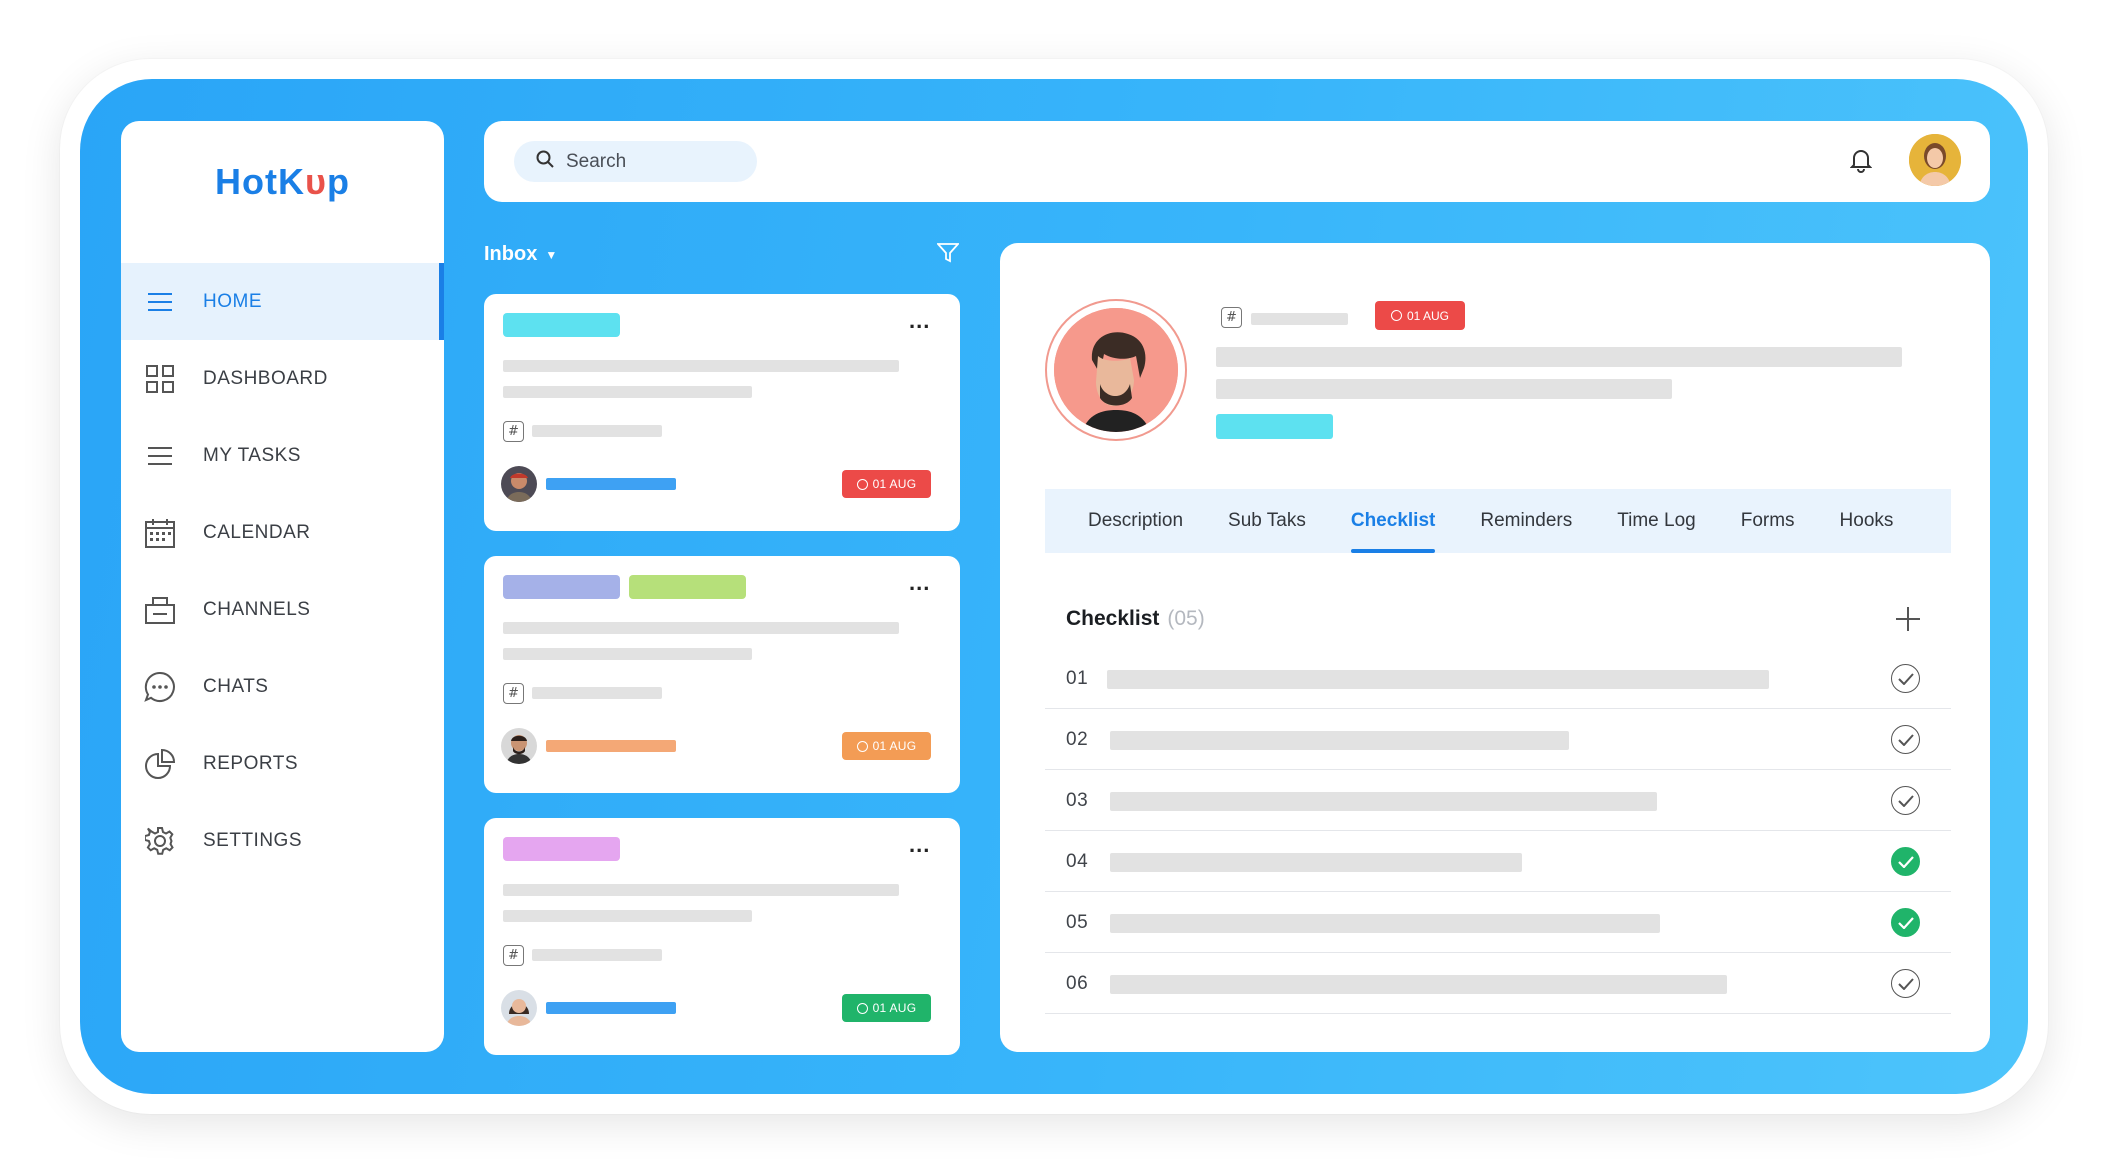  Describe the element at coordinates (251, 763) in the screenshot. I see `sidebar-item-label: REPORTS` at that location.